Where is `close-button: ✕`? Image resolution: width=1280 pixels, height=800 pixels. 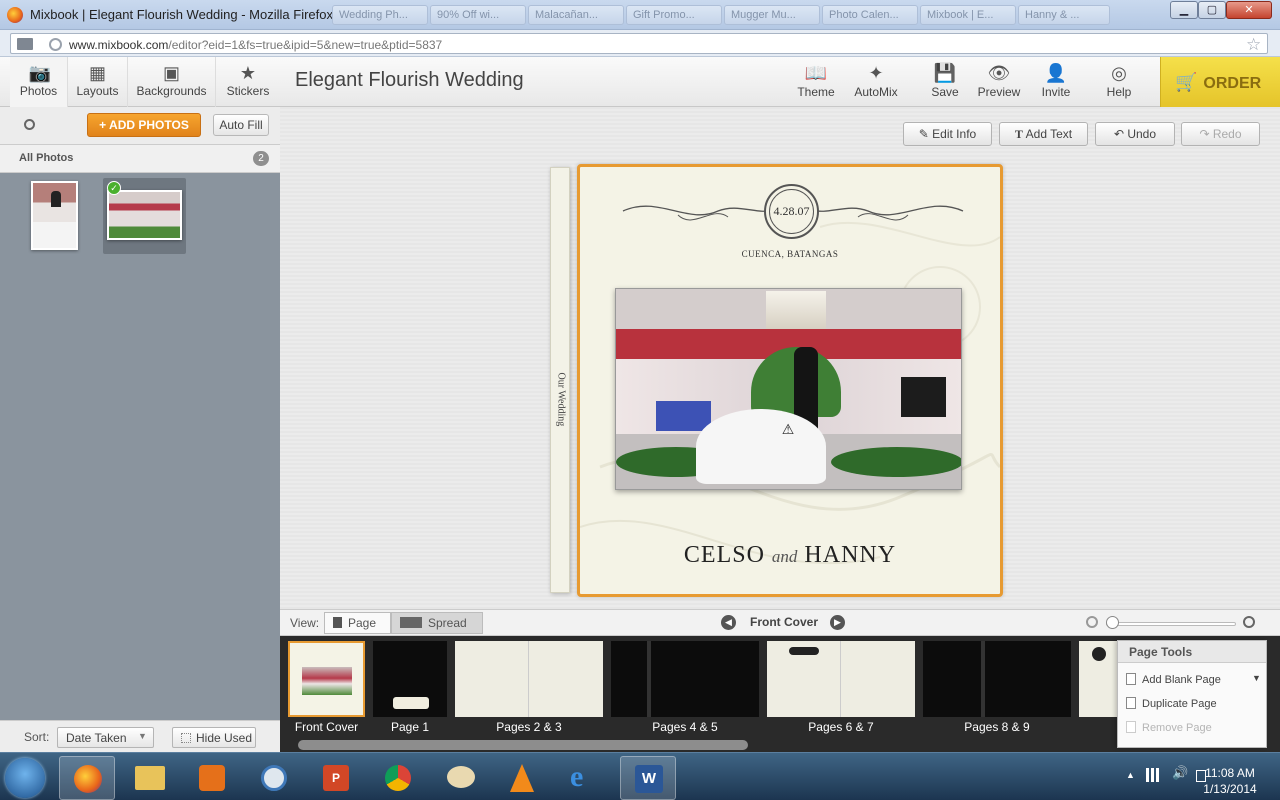
close-button: ✕ is located at coordinates (1249, 10).